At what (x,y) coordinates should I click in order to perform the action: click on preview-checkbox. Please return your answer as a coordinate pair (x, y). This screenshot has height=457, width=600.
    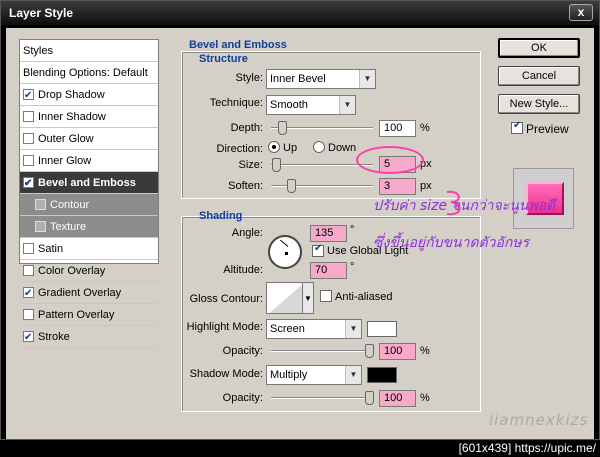
    Looking at the image, I should click on (517, 127).